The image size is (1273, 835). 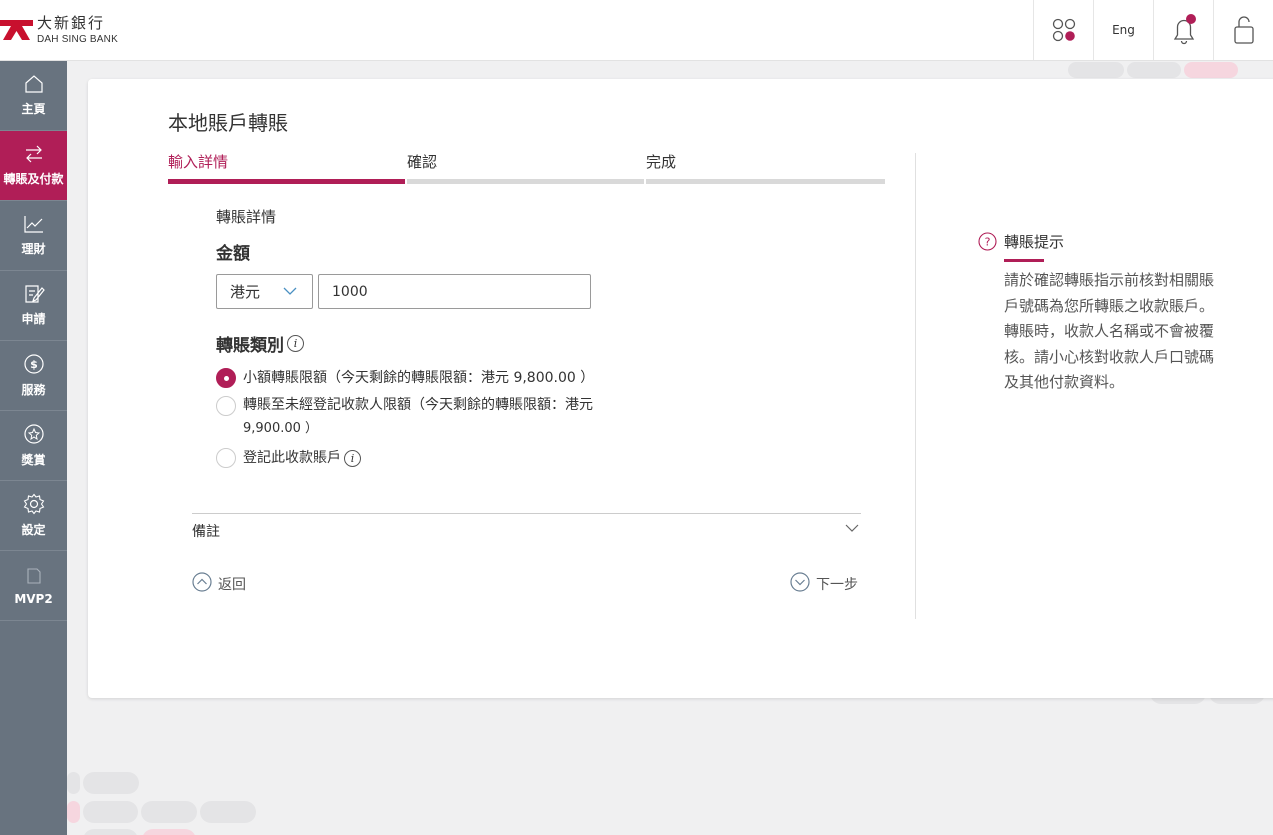 What do you see at coordinates (232, 585) in the screenshot?
I see `back-label: 返回` at bounding box center [232, 585].